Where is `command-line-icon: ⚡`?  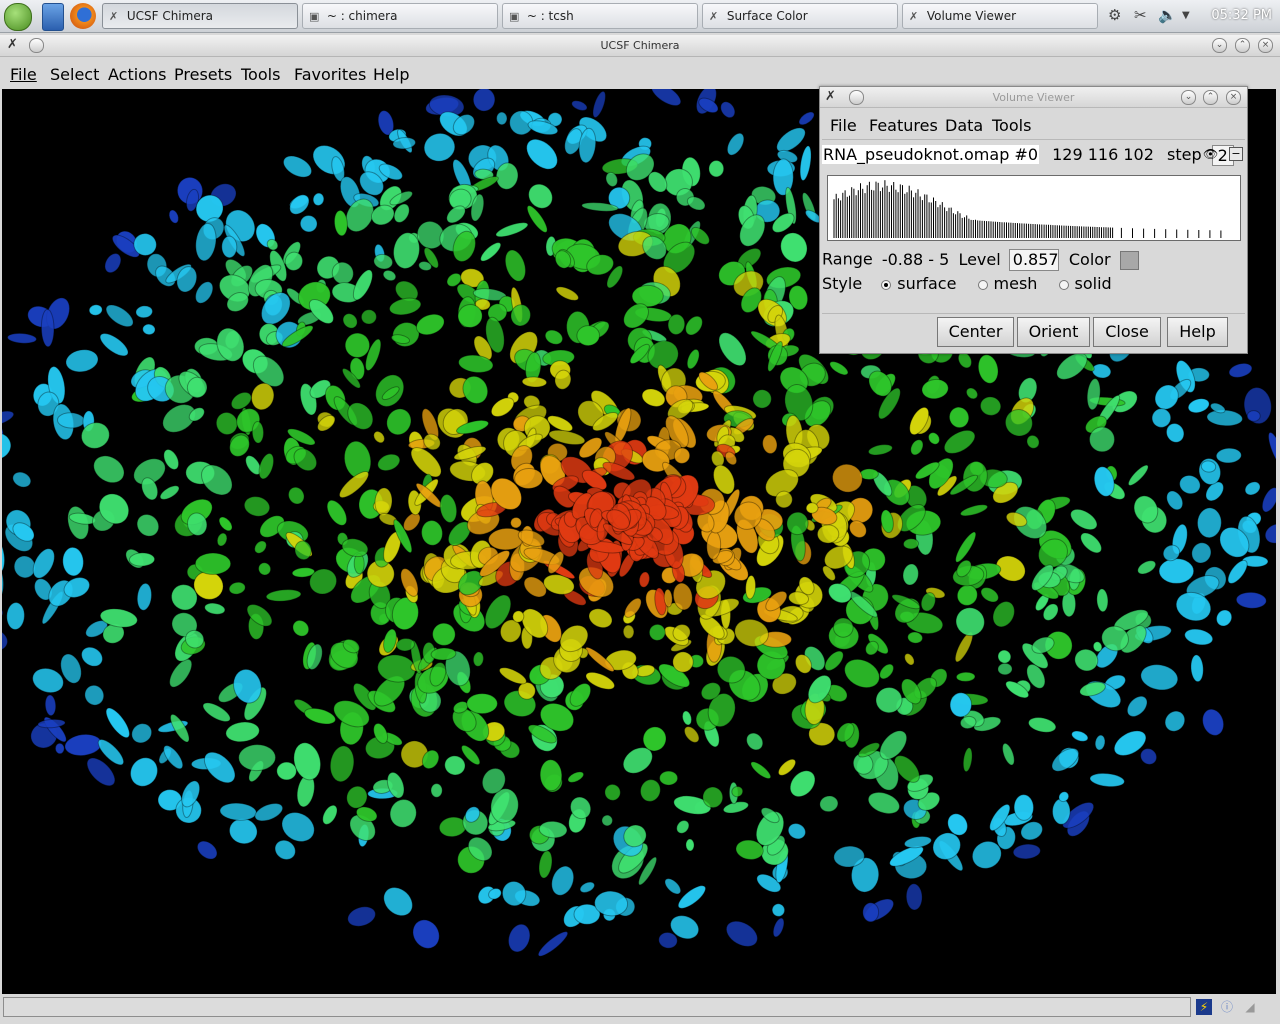
command-line-icon: ⚡ is located at coordinates (1204, 1007).